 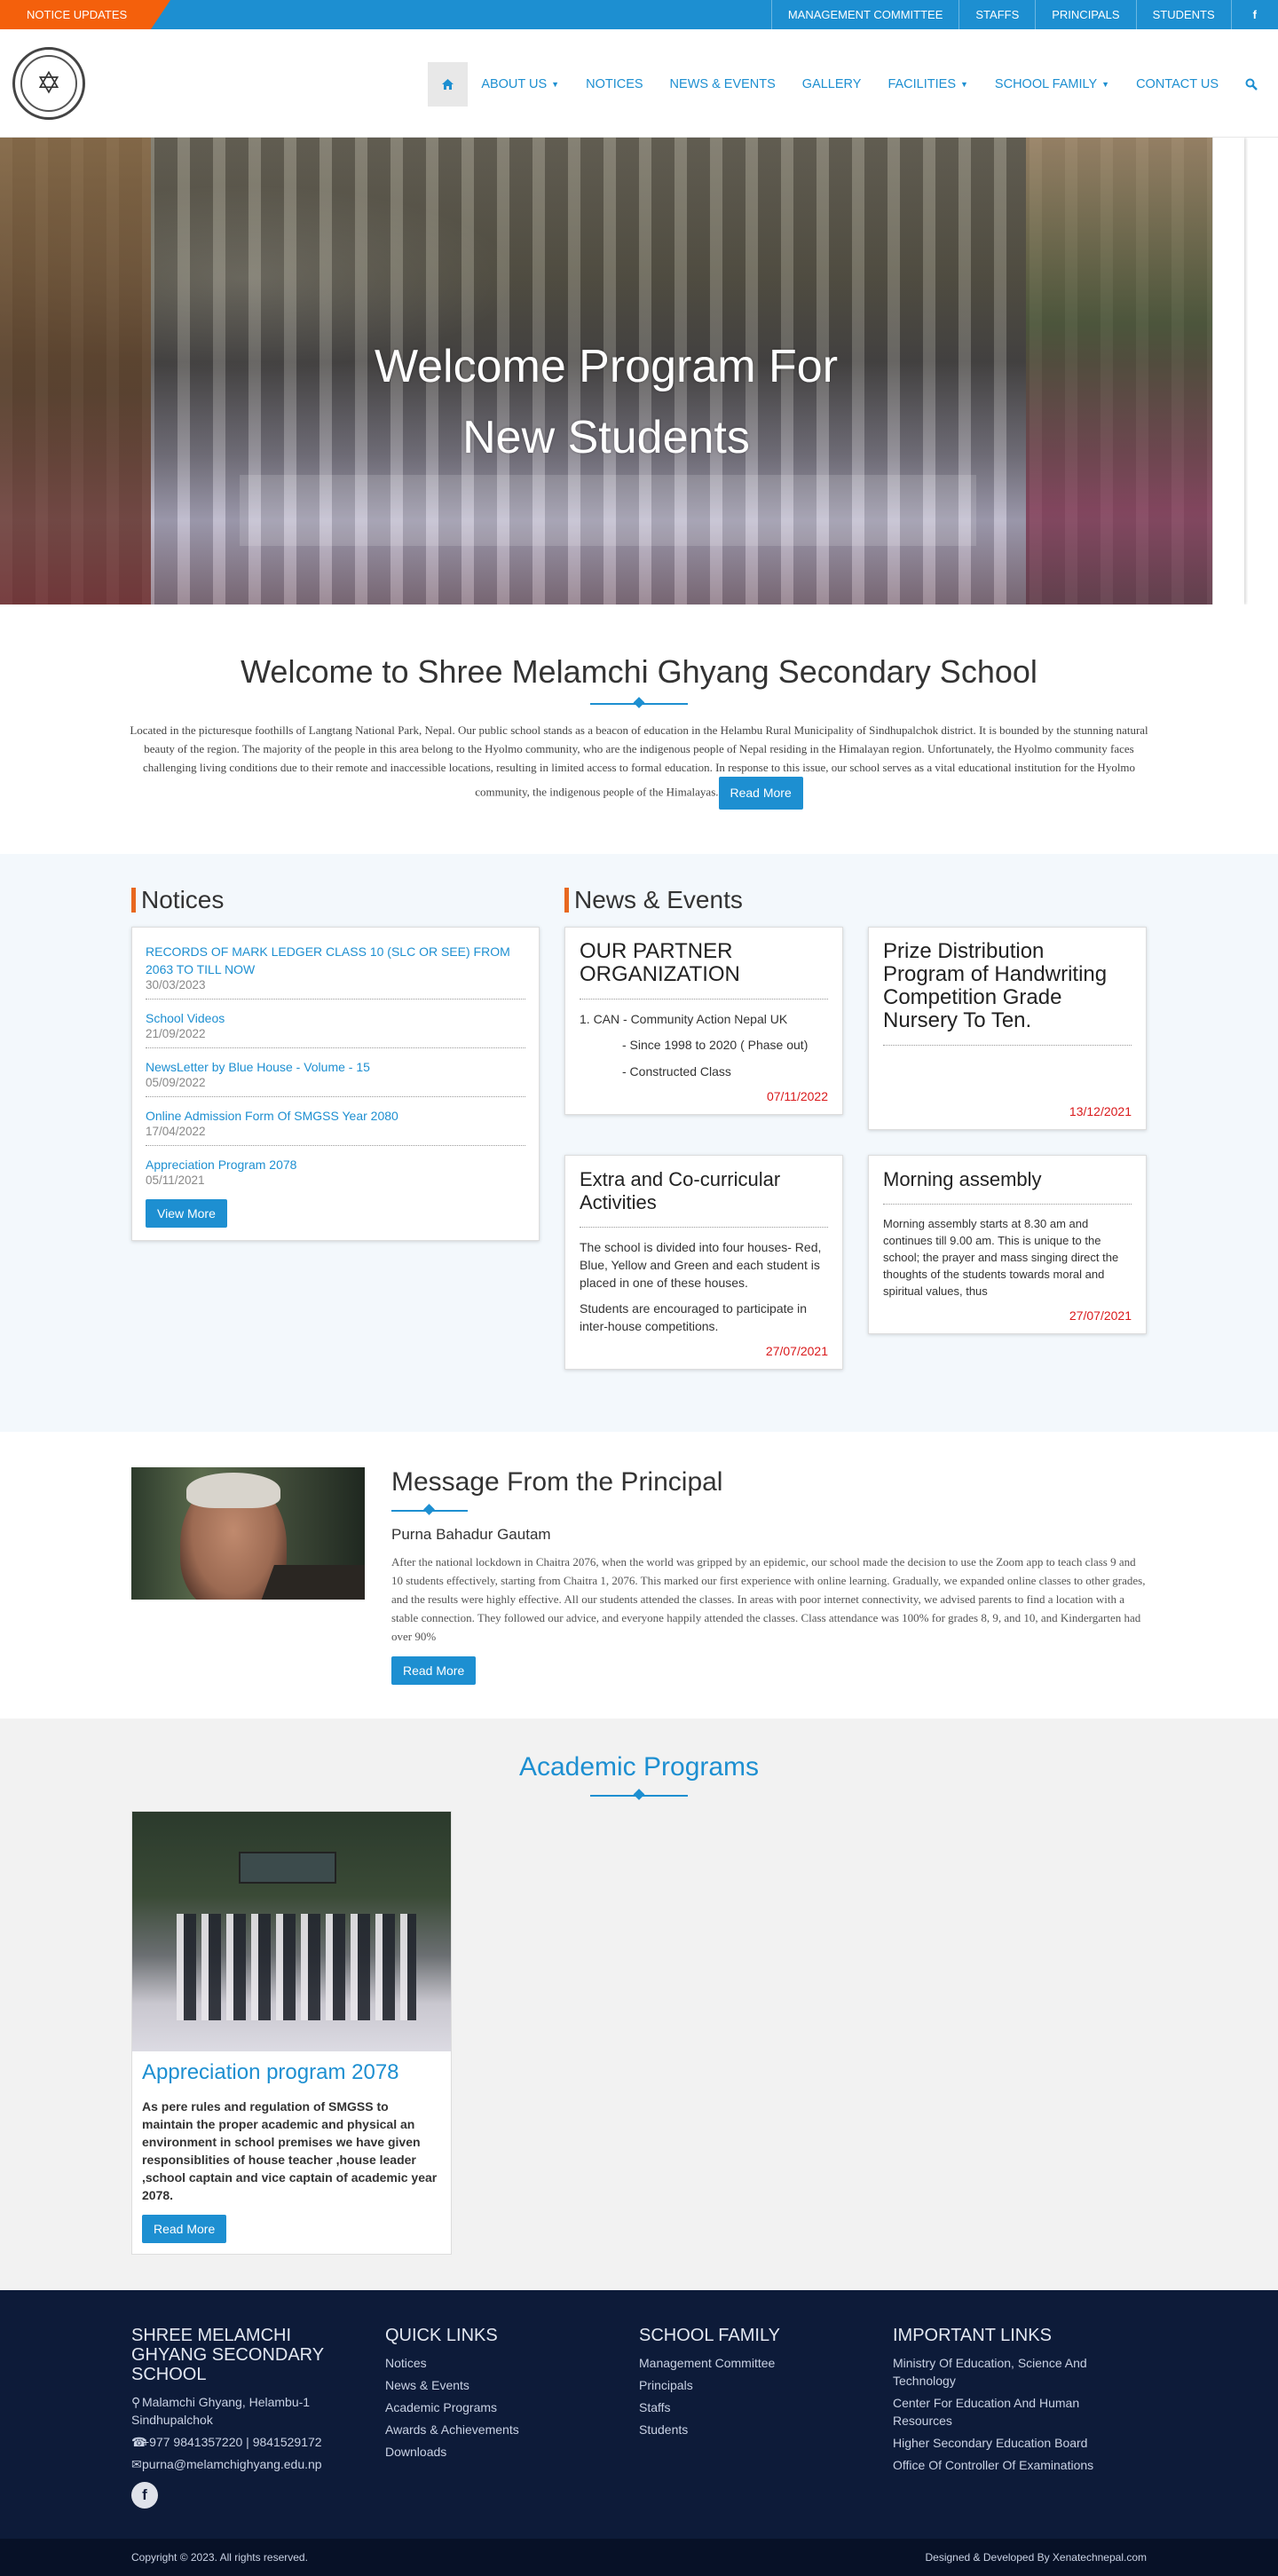 I want to click on footer-phone: ☎+977 9841357220 | 9841529172, so click(x=249, y=2442).